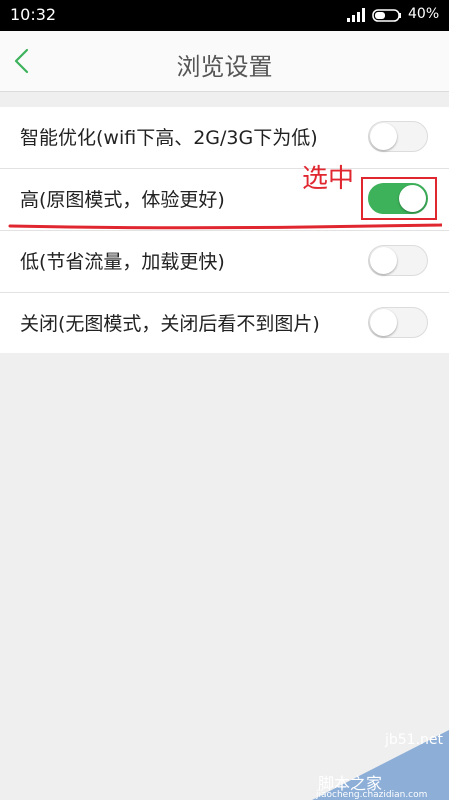 The image size is (449, 800). What do you see at coordinates (225, 226) in the screenshot?
I see `annotation-underline` at bounding box center [225, 226].